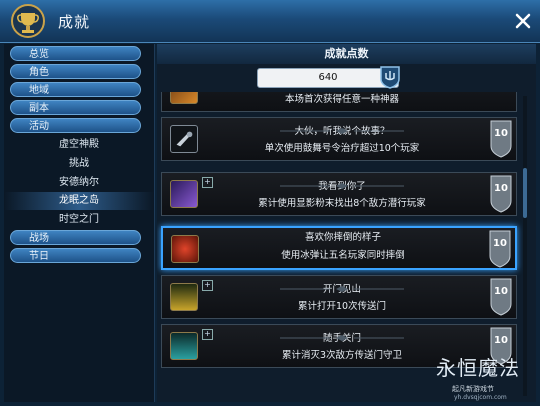 Image resolution: width=540 pixels, height=406 pixels. Describe the element at coordinates (75, 107) in the screenshot. I see `category-dungeon: 副本` at that location.